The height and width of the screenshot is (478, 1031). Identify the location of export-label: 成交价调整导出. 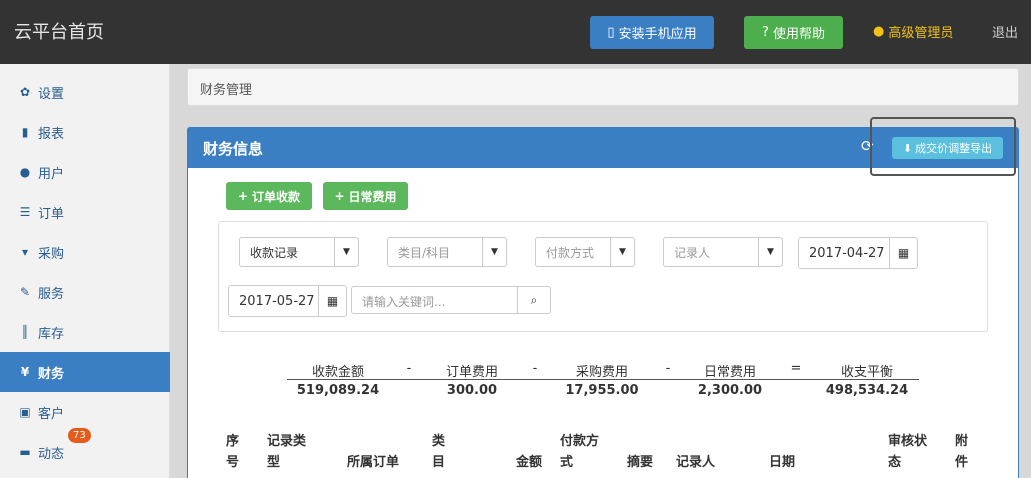
(954, 148).